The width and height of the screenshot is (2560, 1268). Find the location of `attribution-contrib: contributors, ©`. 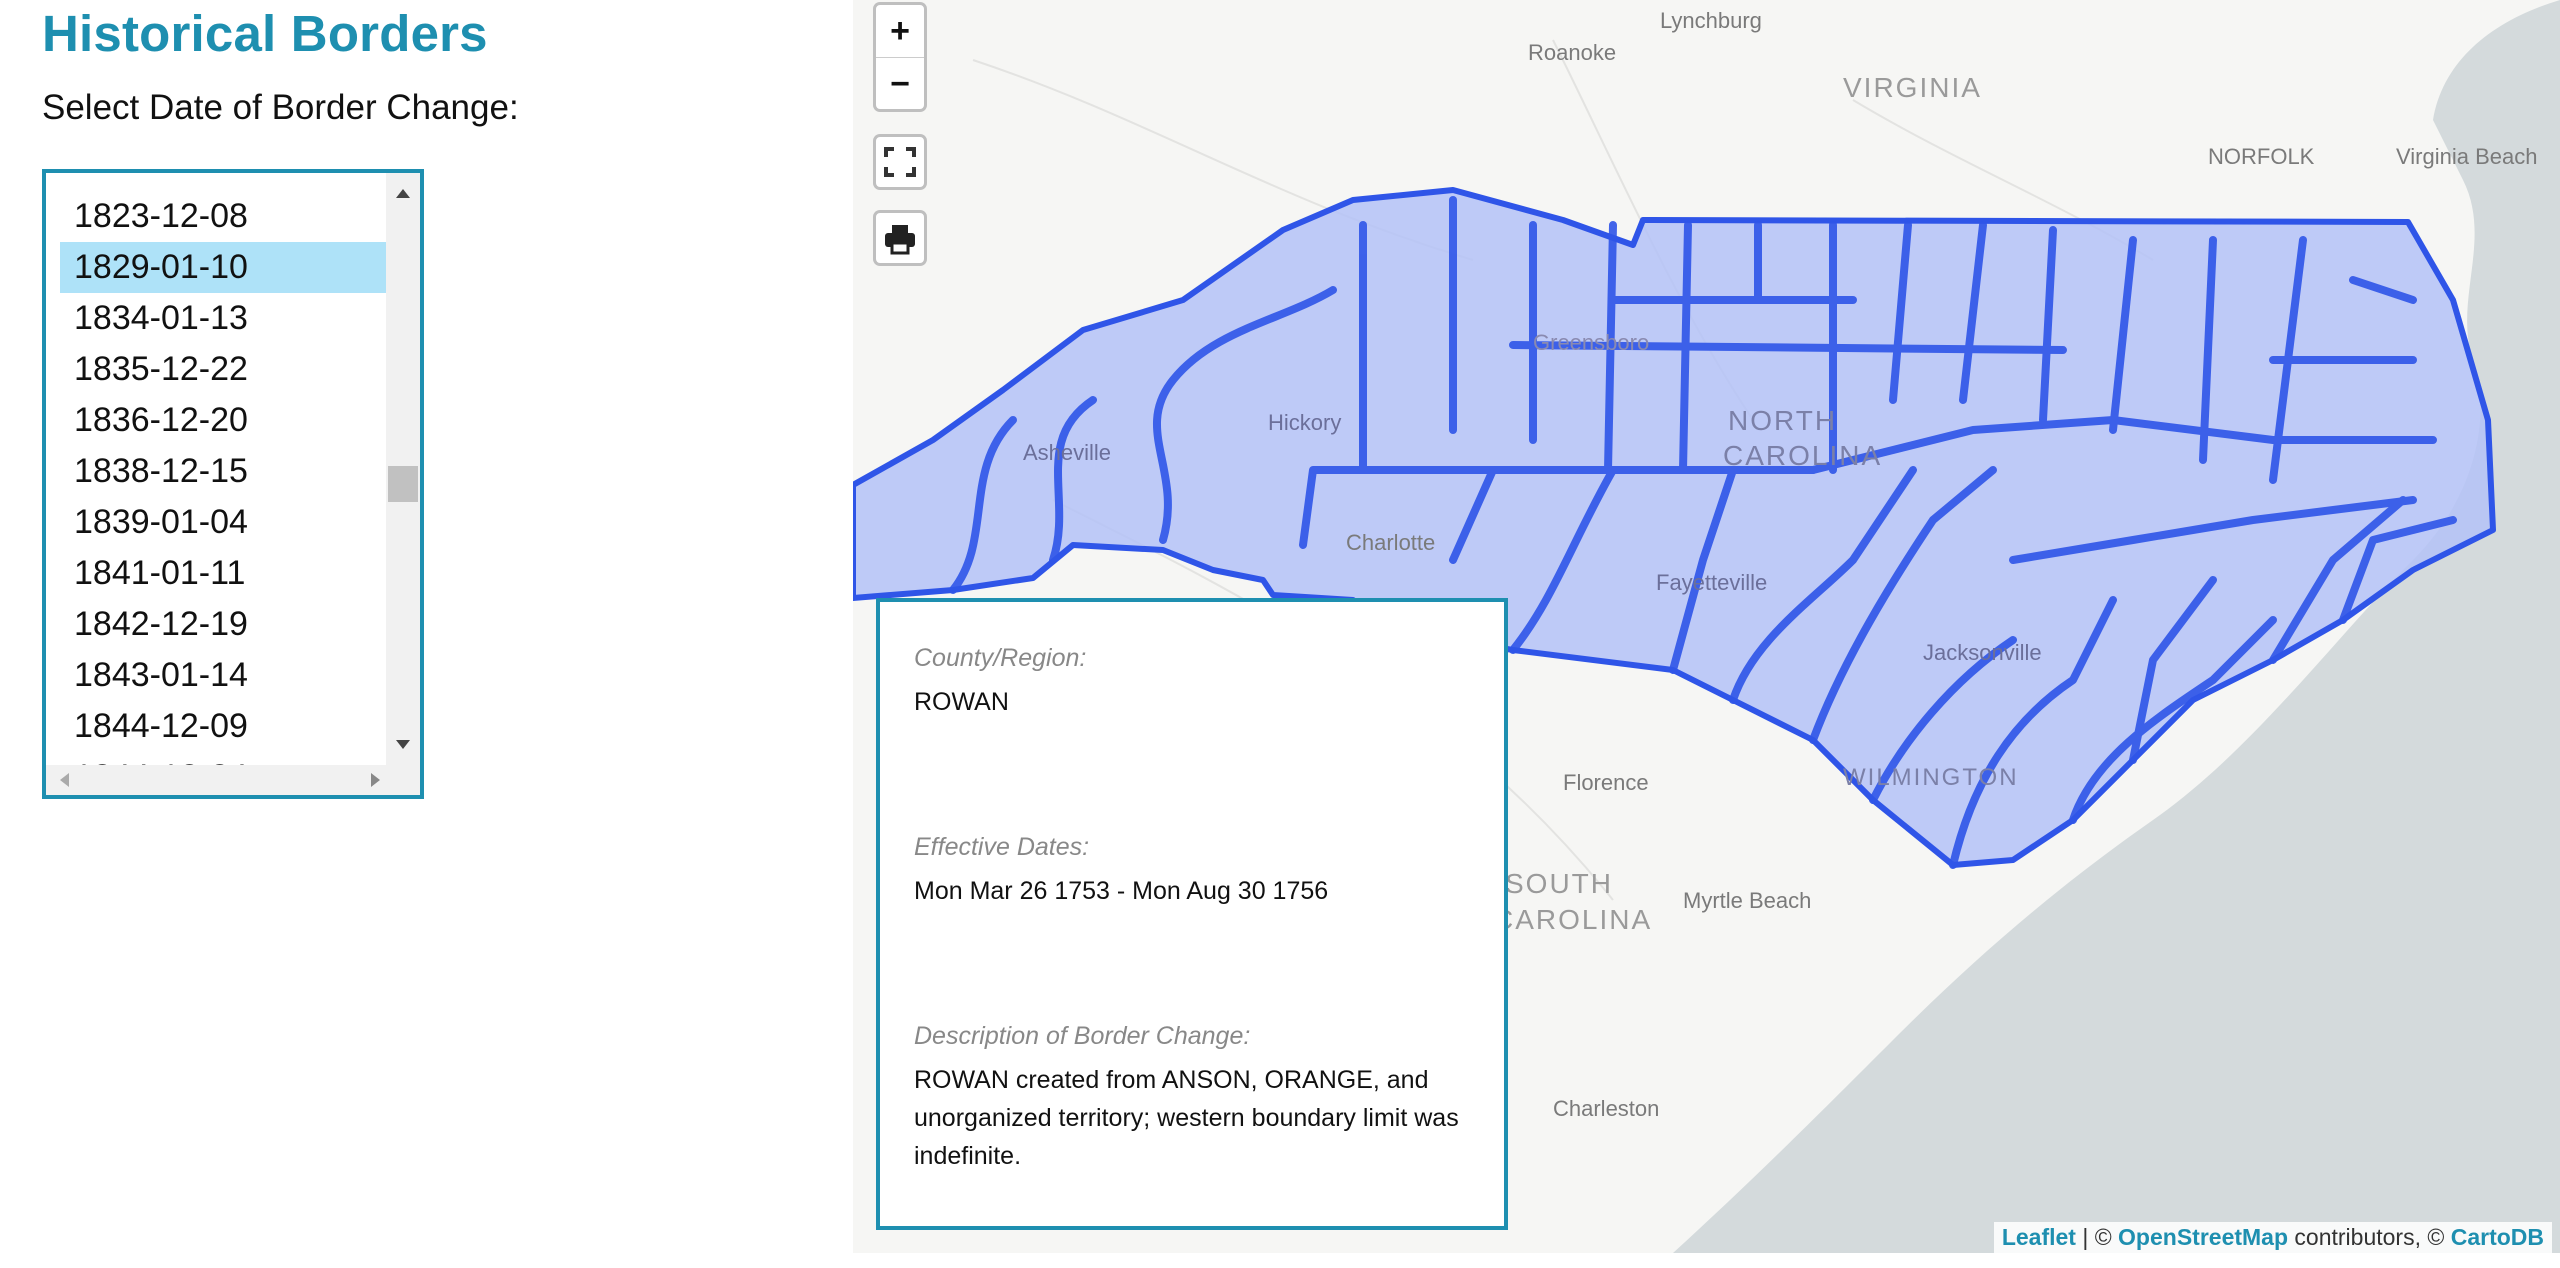

attribution-contrib: contributors, © is located at coordinates (2369, 1237).